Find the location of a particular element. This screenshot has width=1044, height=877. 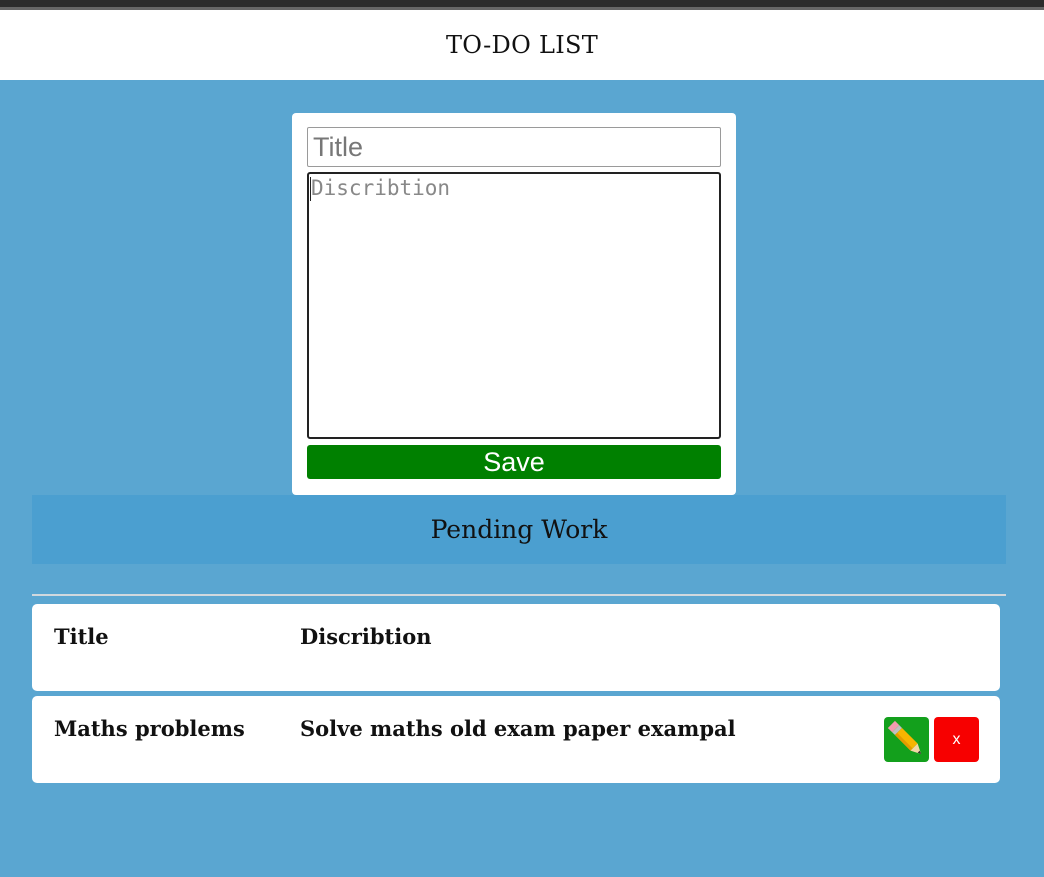

edit-button is located at coordinates (906, 739).